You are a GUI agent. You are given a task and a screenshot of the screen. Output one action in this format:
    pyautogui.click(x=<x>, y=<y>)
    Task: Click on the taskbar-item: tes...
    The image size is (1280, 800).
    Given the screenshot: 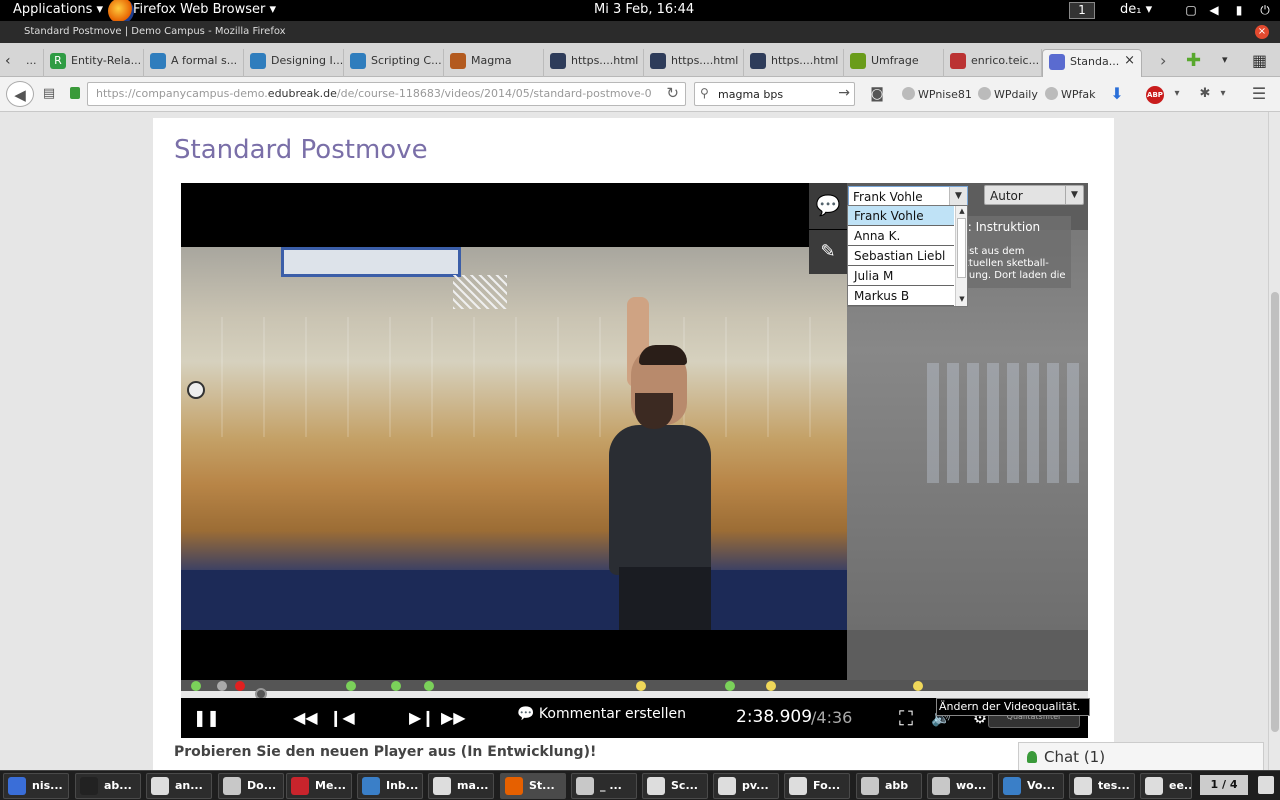 What is the action you would take?
    pyautogui.click(x=1102, y=786)
    